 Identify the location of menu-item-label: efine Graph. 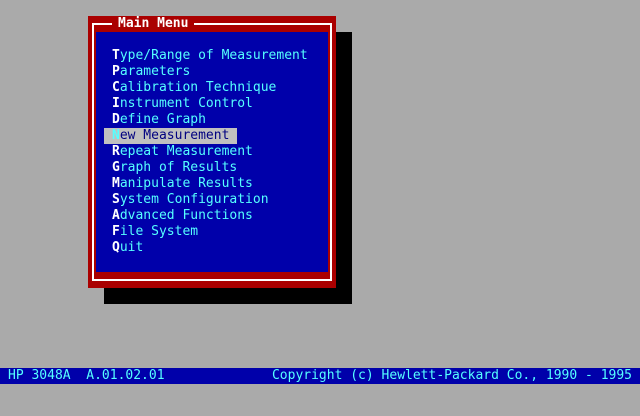
(162, 119).